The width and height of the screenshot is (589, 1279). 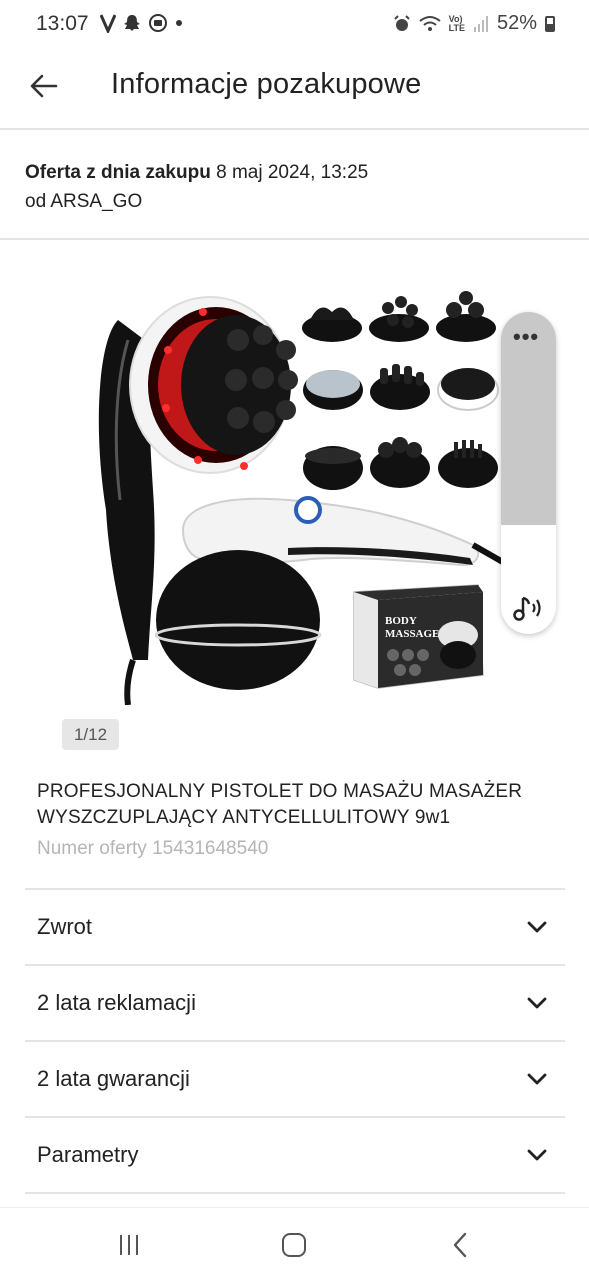 What do you see at coordinates (179, 23) in the screenshot?
I see `dot-icon` at bounding box center [179, 23].